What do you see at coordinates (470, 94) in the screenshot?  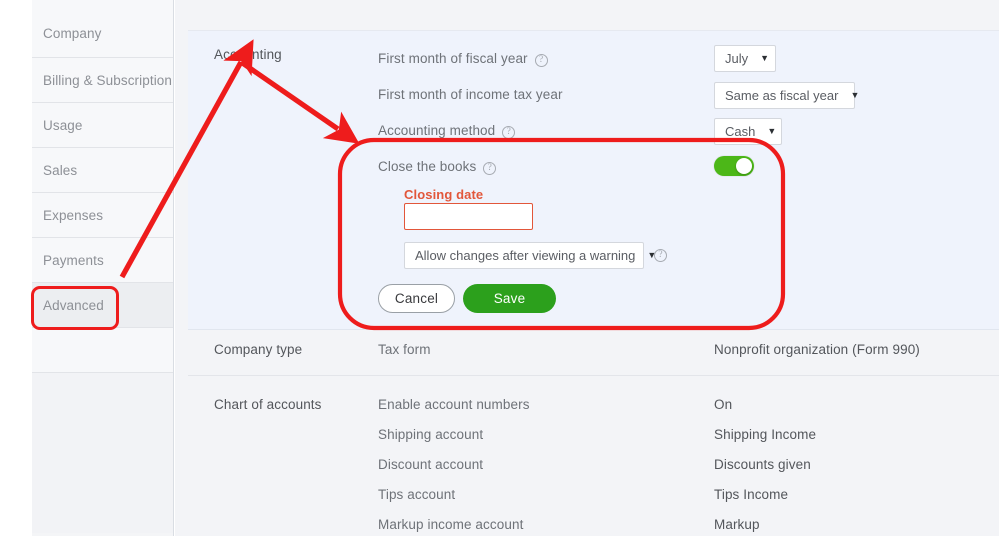 I see `label-first-month-income-tax-year: First month of income tax year` at bounding box center [470, 94].